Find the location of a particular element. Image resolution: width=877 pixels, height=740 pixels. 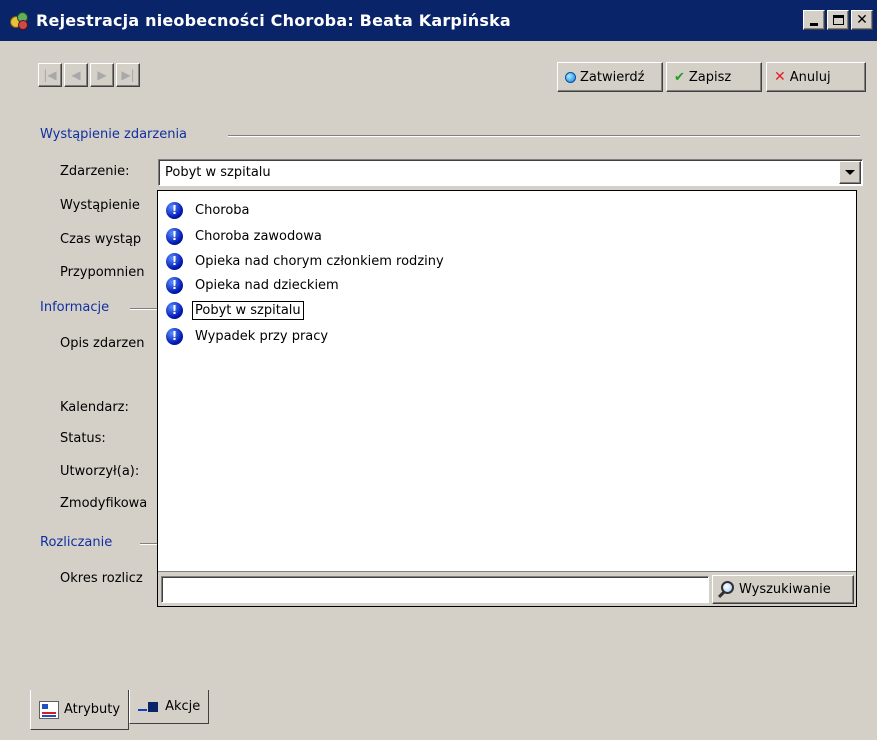

save-button: ✔ Zapisz is located at coordinates (714, 77).